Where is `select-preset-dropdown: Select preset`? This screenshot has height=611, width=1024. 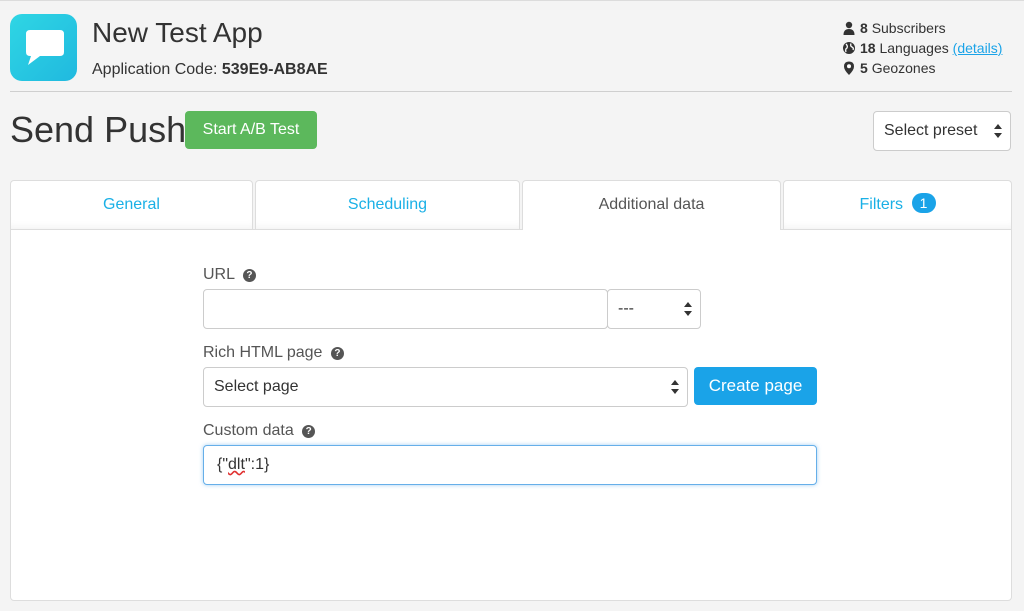
select-preset-dropdown: Select preset is located at coordinates (942, 131).